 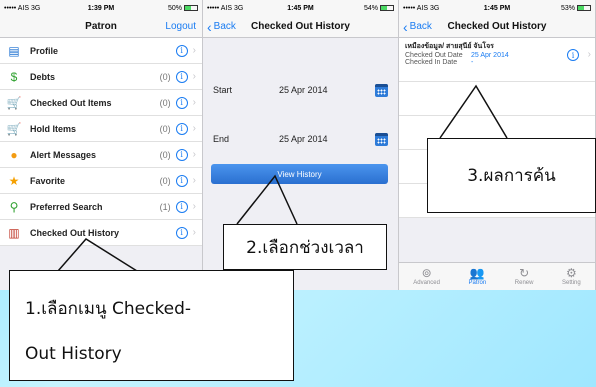 I want to click on start-date-row: Start 25 Apr 2014, so click(x=300, y=90).